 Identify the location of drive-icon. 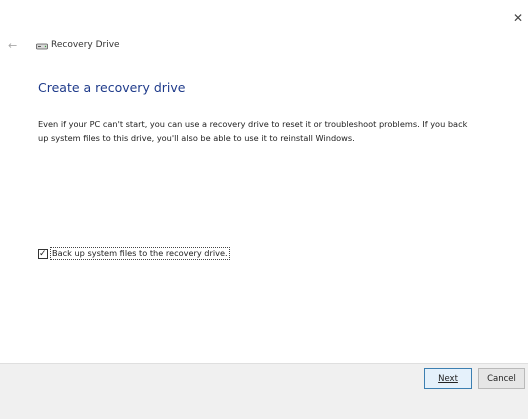
(42, 46).